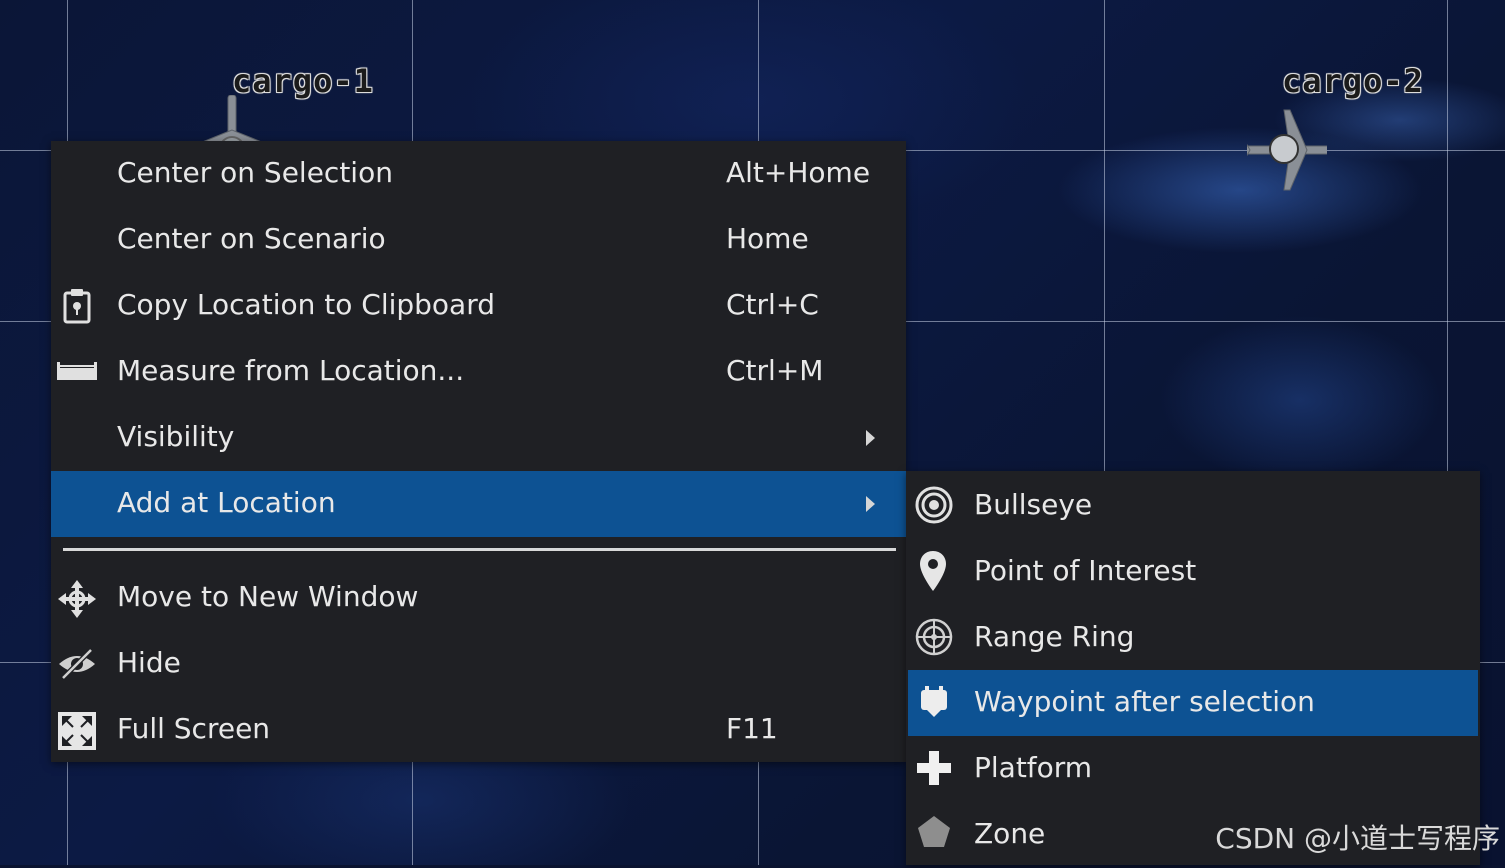 The image size is (1505, 868). I want to click on menu-item-visibility: Visibility, so click(478, 438).